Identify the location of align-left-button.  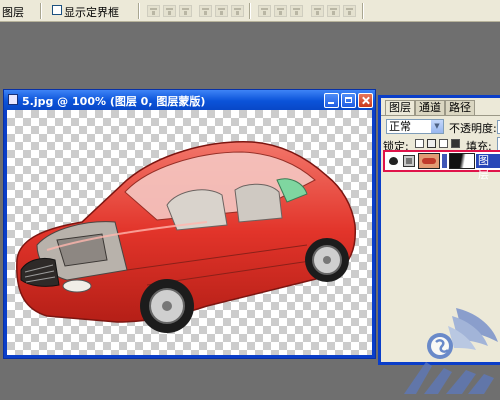
(205, 11).